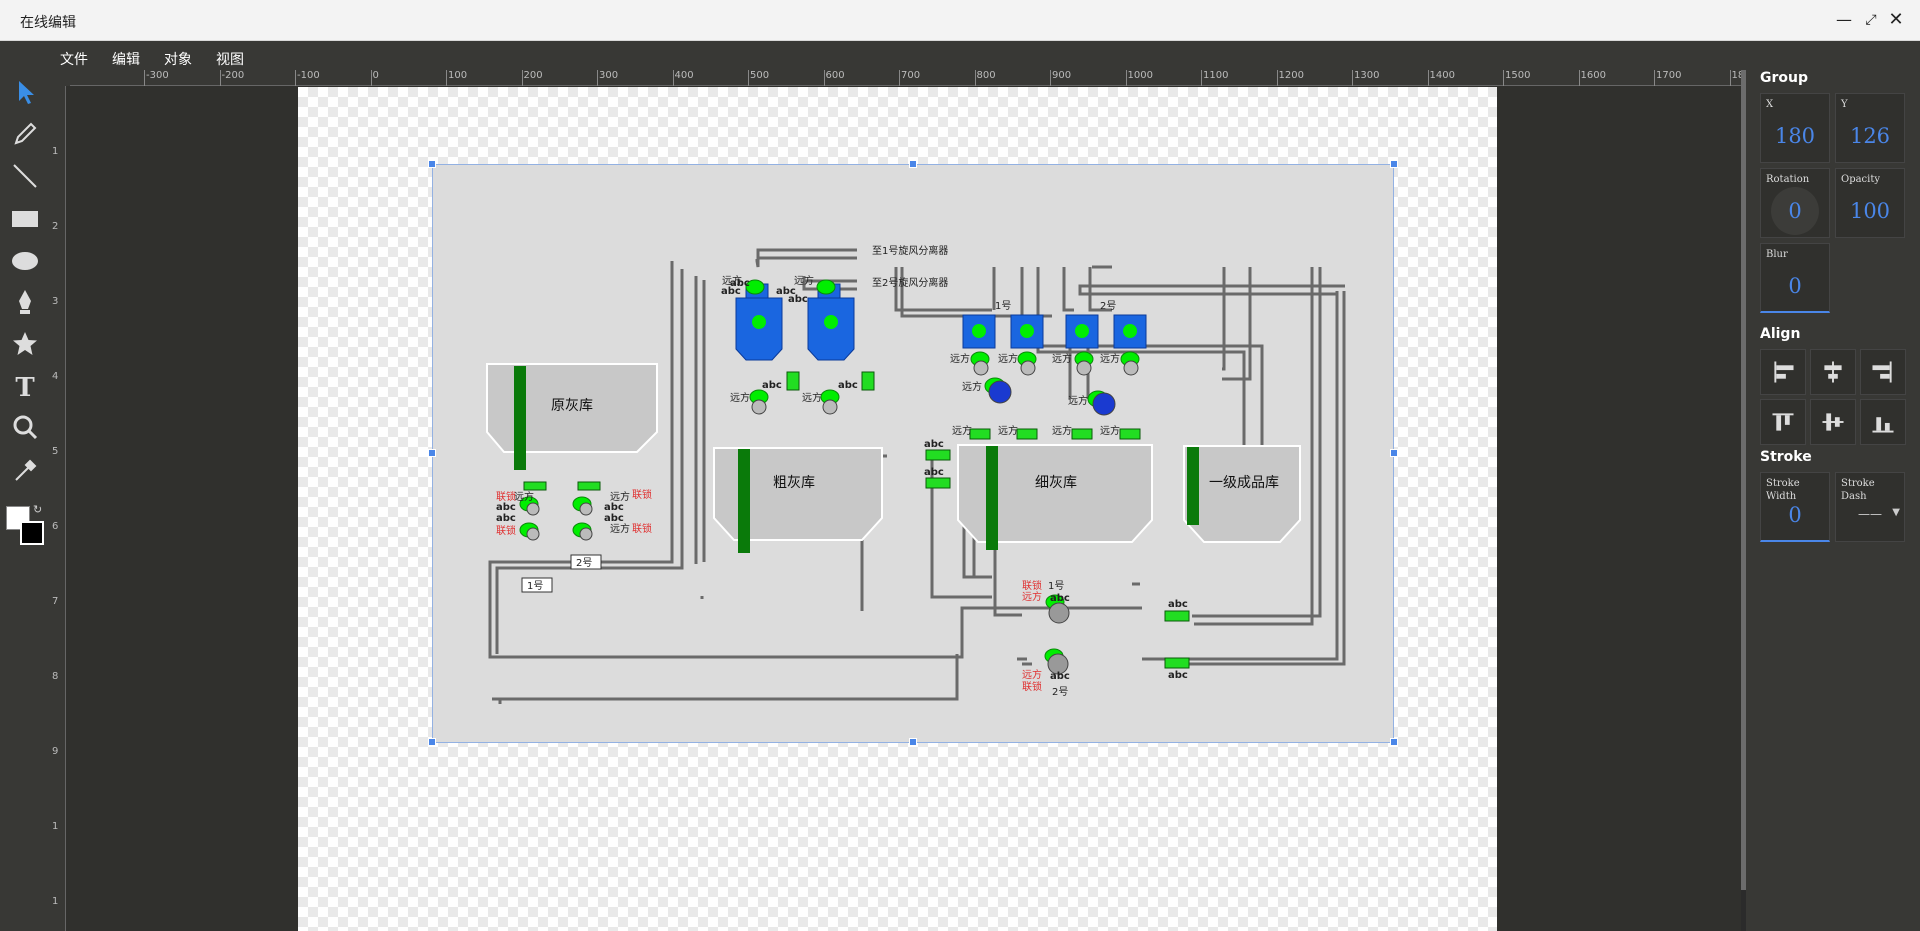 This screenshot has height=931, width=1920. Describe the element at coordinates (432, 164) in the screenshot. I see `selection-handle-nw` at that location.